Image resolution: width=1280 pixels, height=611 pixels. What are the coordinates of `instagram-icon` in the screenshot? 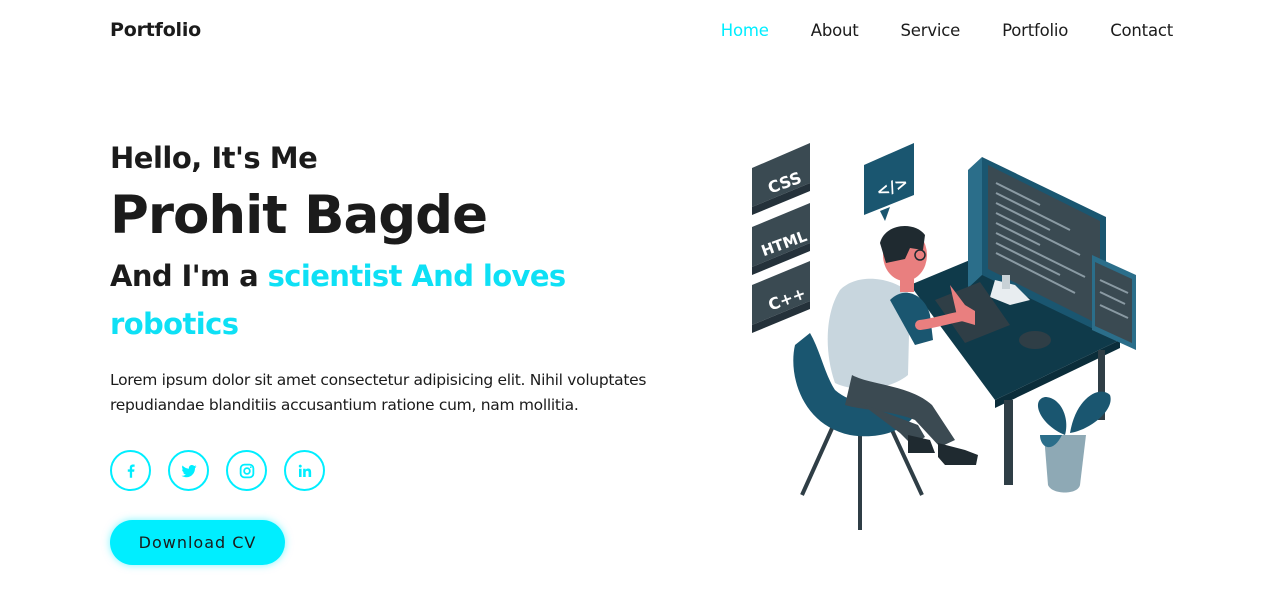 It's located at (246, 470).